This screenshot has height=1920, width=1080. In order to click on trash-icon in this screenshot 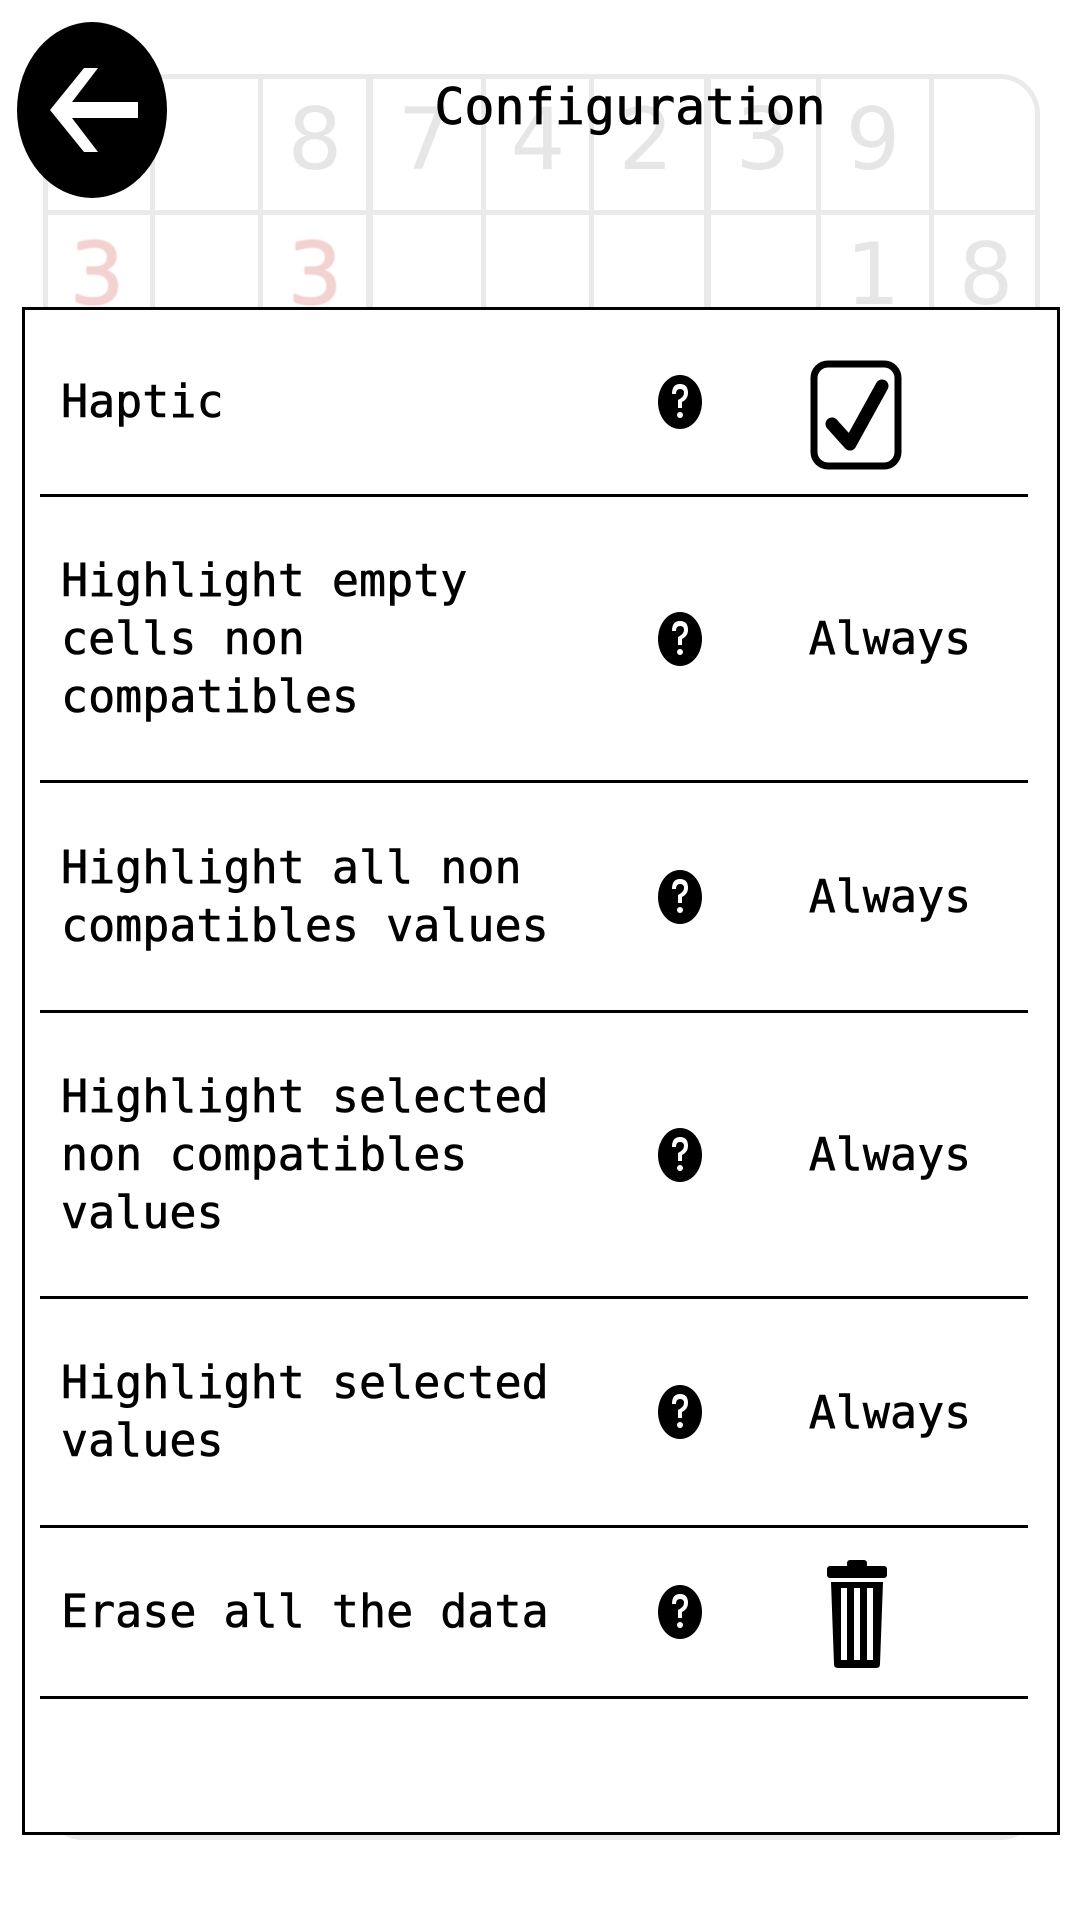, I will do `click(857, 1614)`.